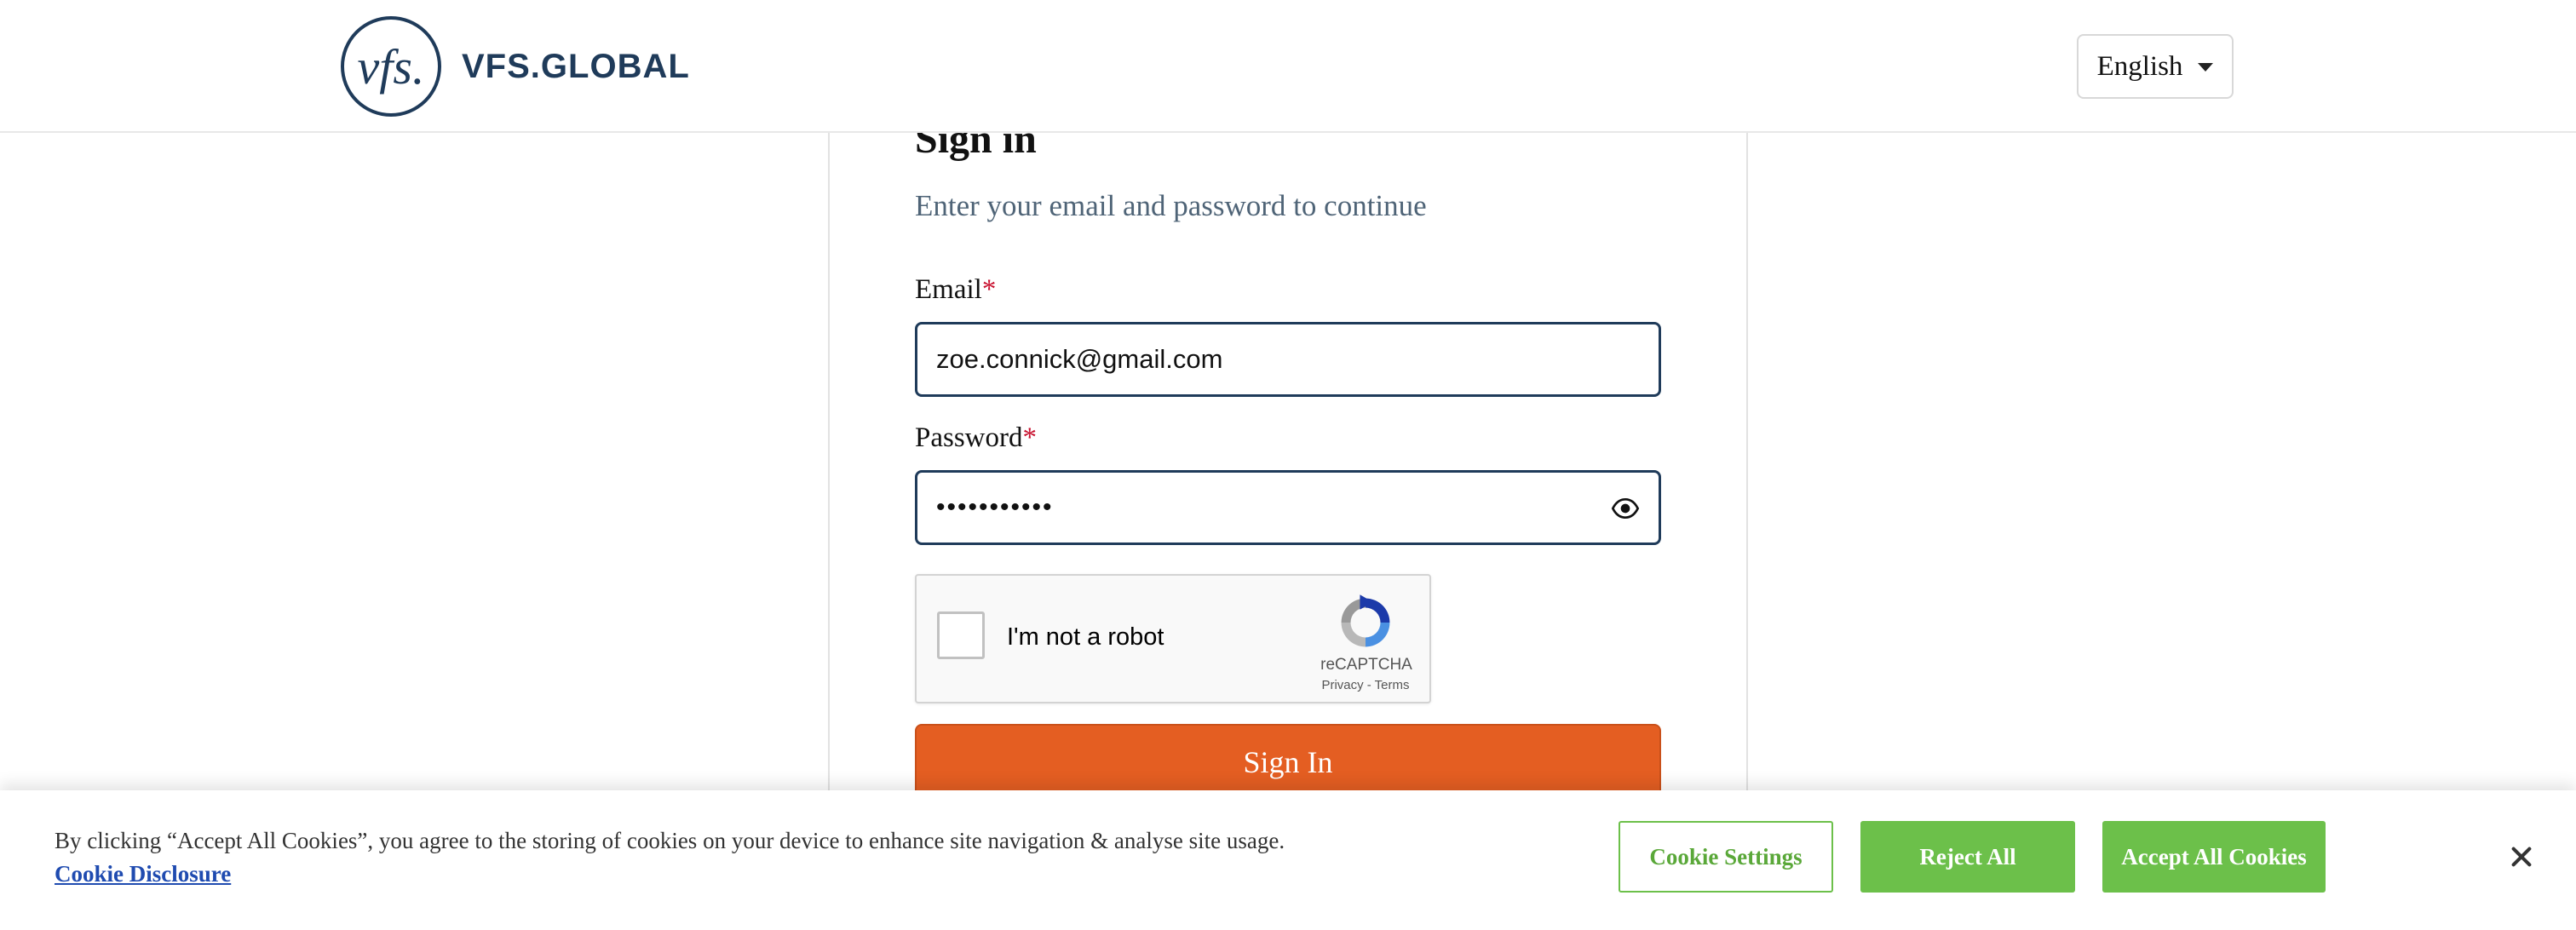 The height and width of the screenshot is (930, 2576). I want to click on close-icon, so click(2521, 857).